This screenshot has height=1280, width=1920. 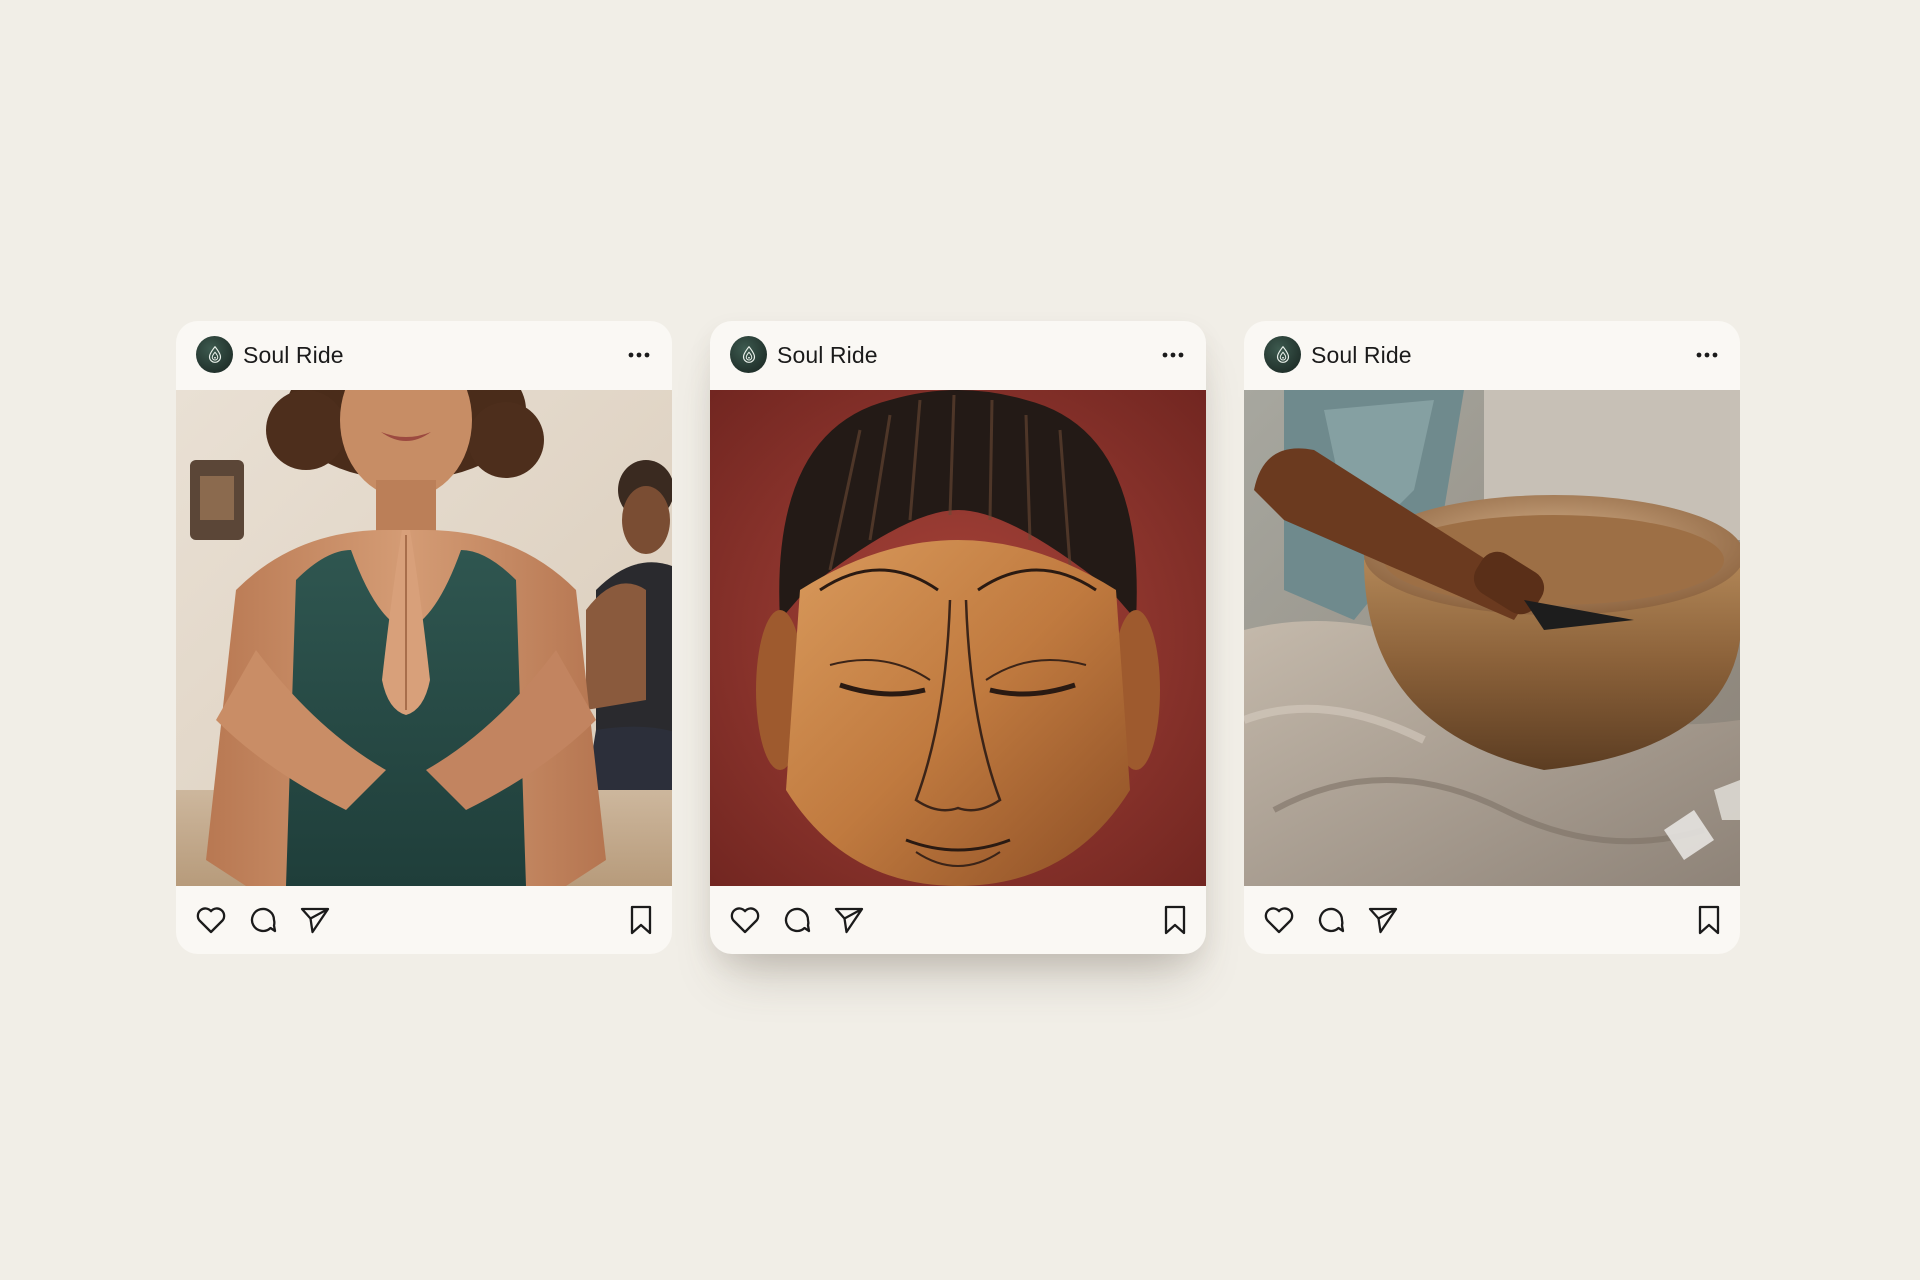 I want to click on post-card-1: Soul Ride, so click(x=424, y=637).